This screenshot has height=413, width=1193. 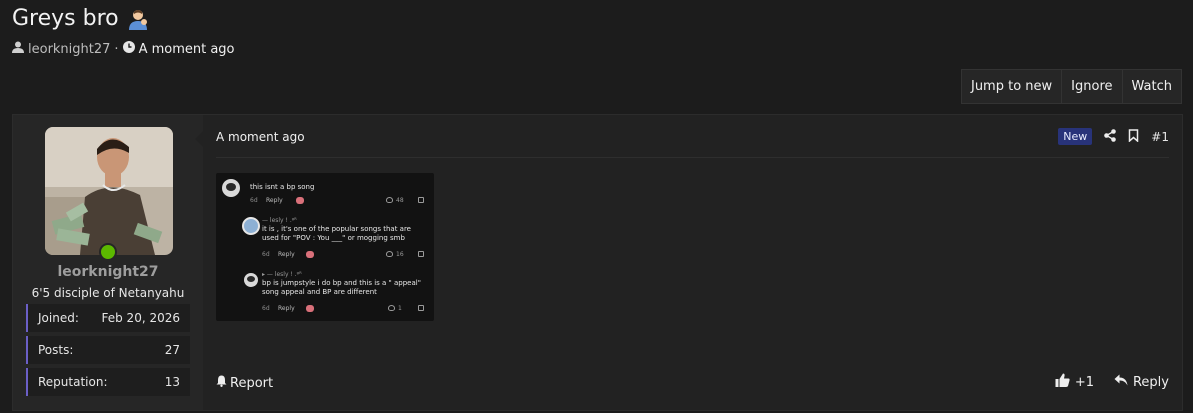 I want to click on like-button: +1, so click(x=1074, y=382).